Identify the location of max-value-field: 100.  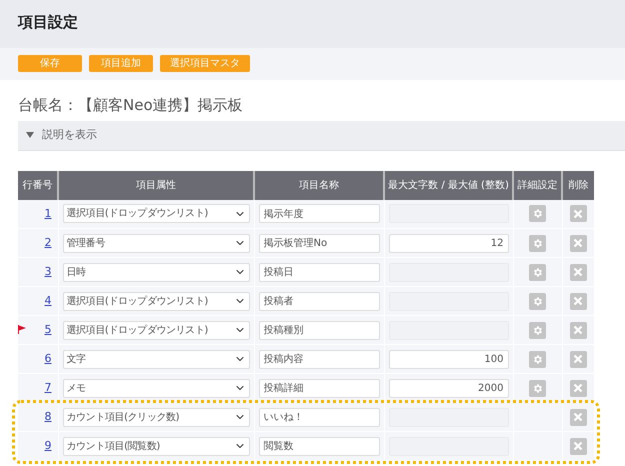
(448, 359).